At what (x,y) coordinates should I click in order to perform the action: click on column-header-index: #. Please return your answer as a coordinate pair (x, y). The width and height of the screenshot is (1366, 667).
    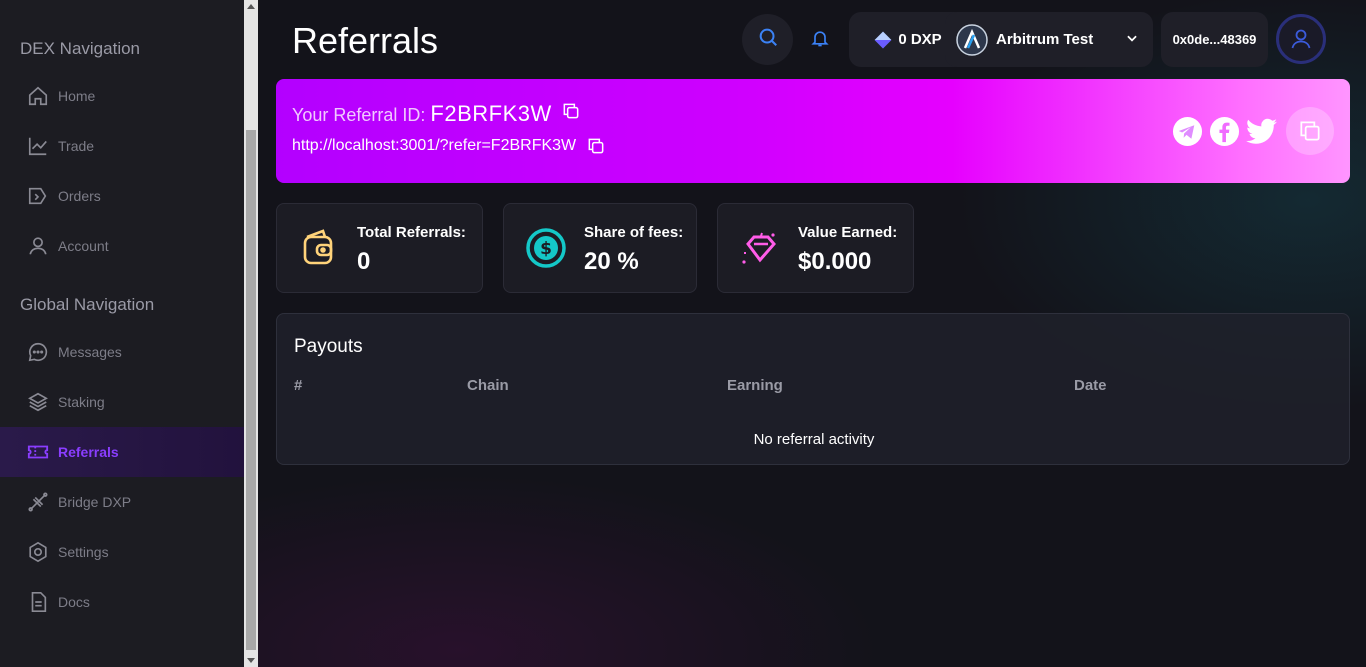
    Looking at the image, I should click on (298, 385).